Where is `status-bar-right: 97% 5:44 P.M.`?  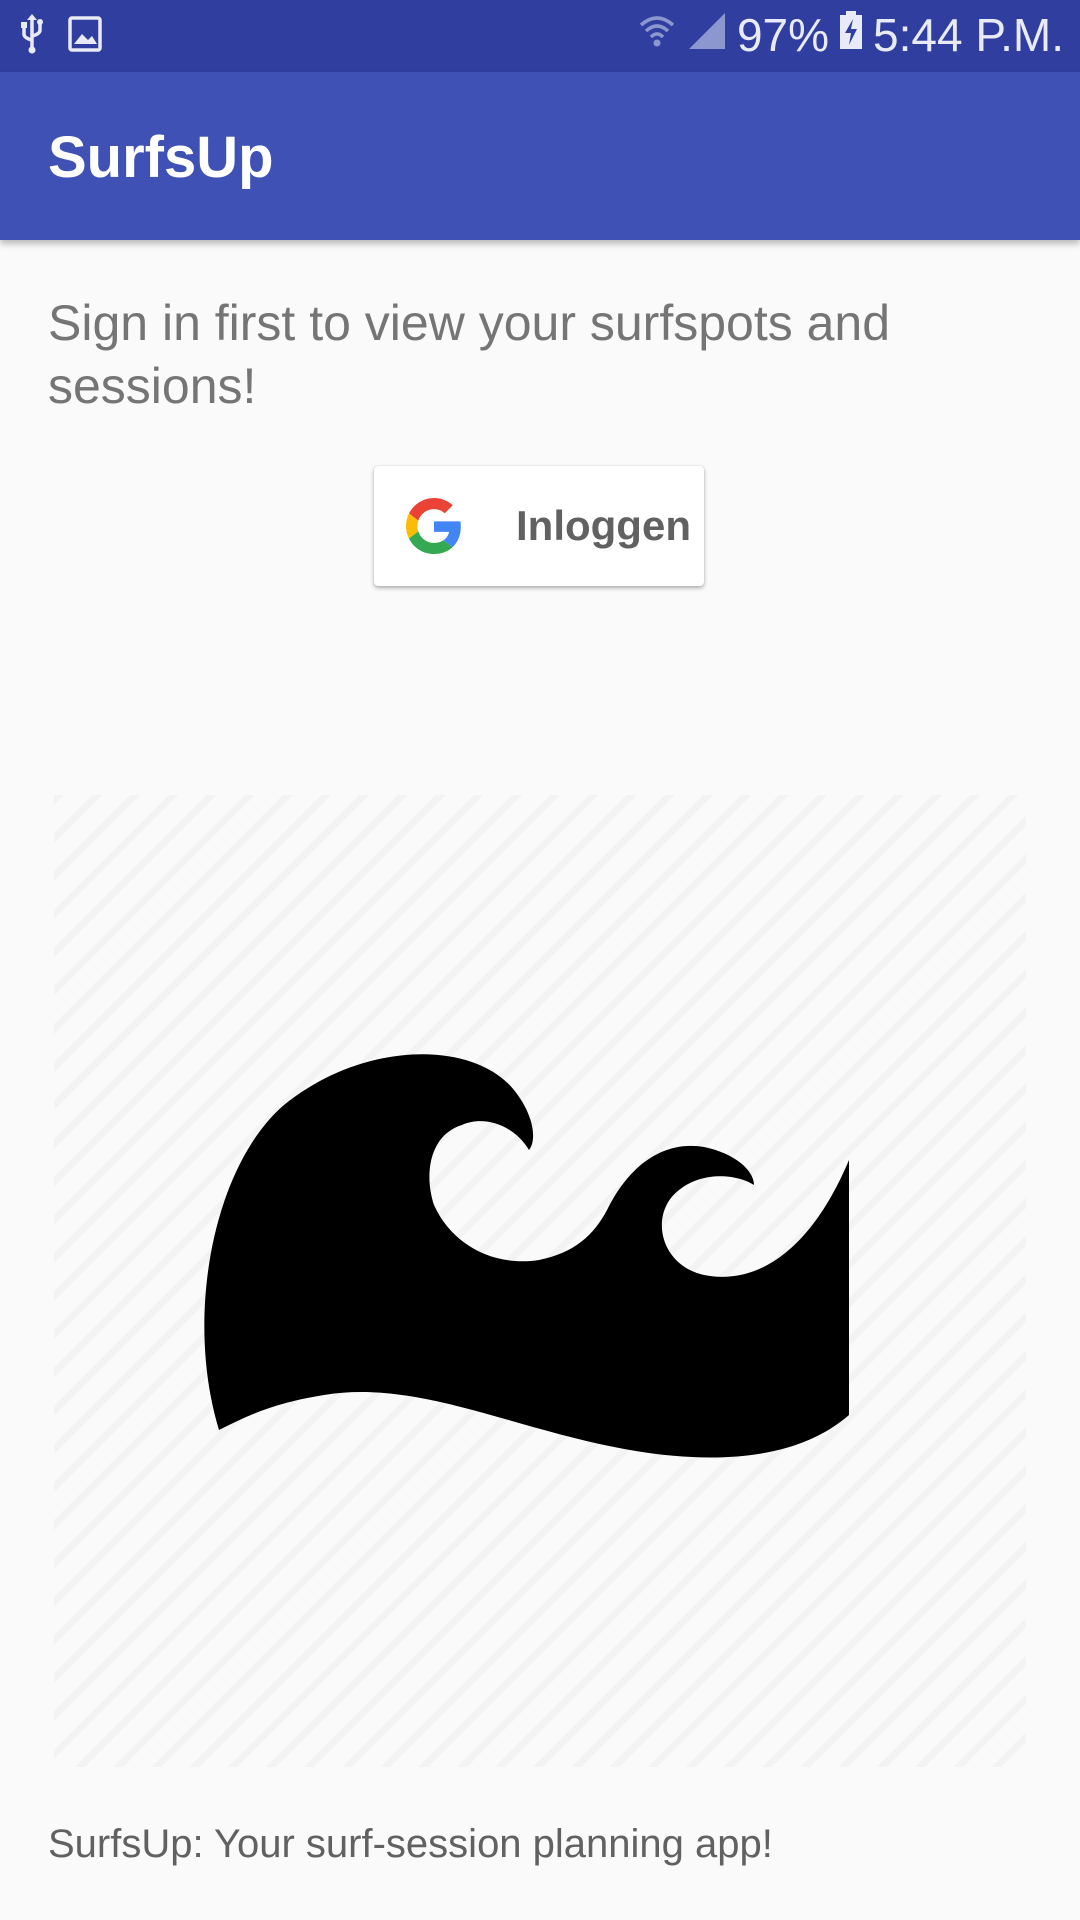
status-bar-right: 97% 5:44 P.M. is located at coordinates (850, 35).